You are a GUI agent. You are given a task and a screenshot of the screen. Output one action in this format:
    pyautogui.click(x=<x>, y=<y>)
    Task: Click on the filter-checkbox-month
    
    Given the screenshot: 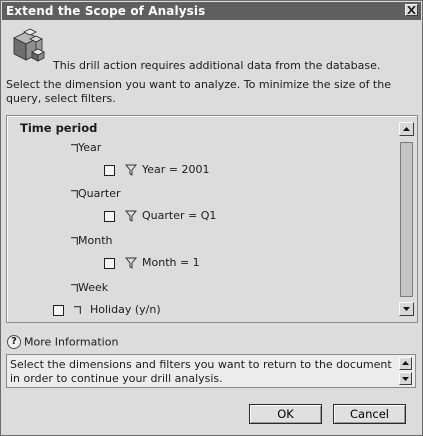 What is the action you would take?
    pyautogui.click(x=109, y=263)
    